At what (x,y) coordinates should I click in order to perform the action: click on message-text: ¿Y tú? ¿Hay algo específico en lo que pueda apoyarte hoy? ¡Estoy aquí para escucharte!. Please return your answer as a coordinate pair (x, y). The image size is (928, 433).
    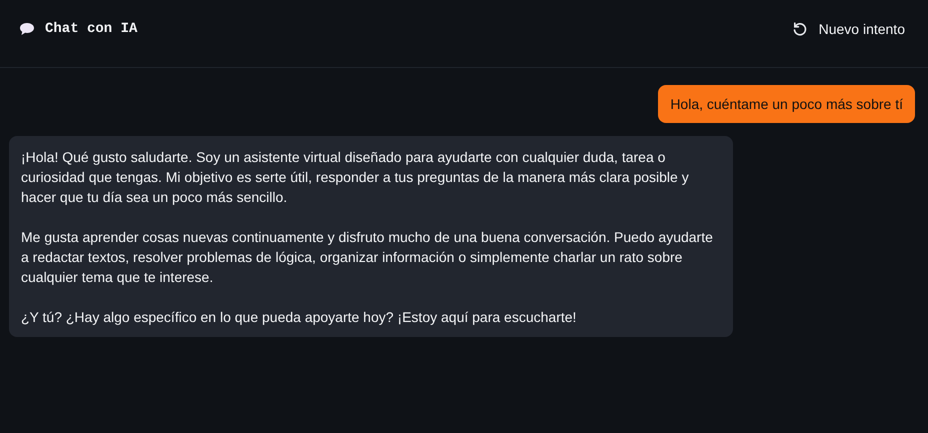
    Looking at the image, I should click on (299, 317).